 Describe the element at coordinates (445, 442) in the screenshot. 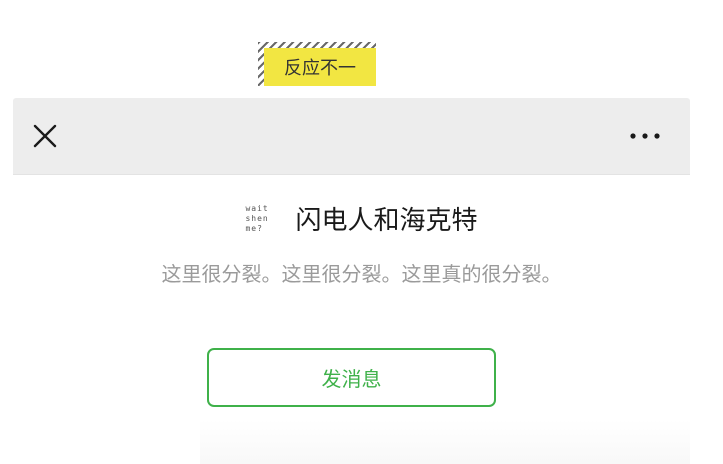

I see `bottom-fade` at that location.